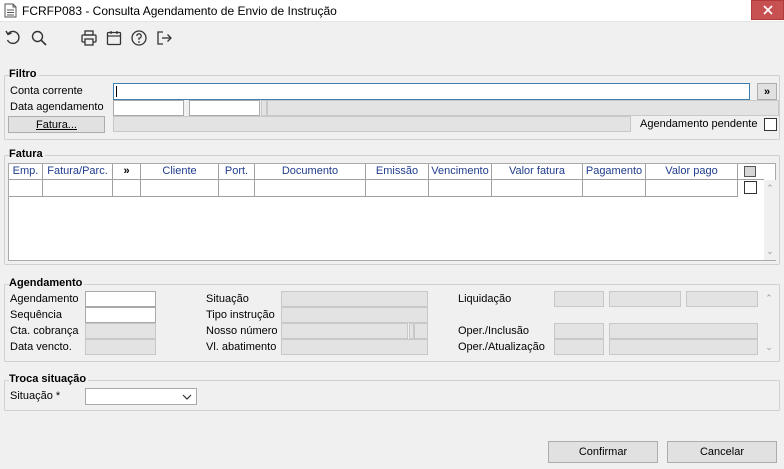 This screenshot has width=784, height=469. I want to click on data-agendamento-de-input, so click(148, 108).